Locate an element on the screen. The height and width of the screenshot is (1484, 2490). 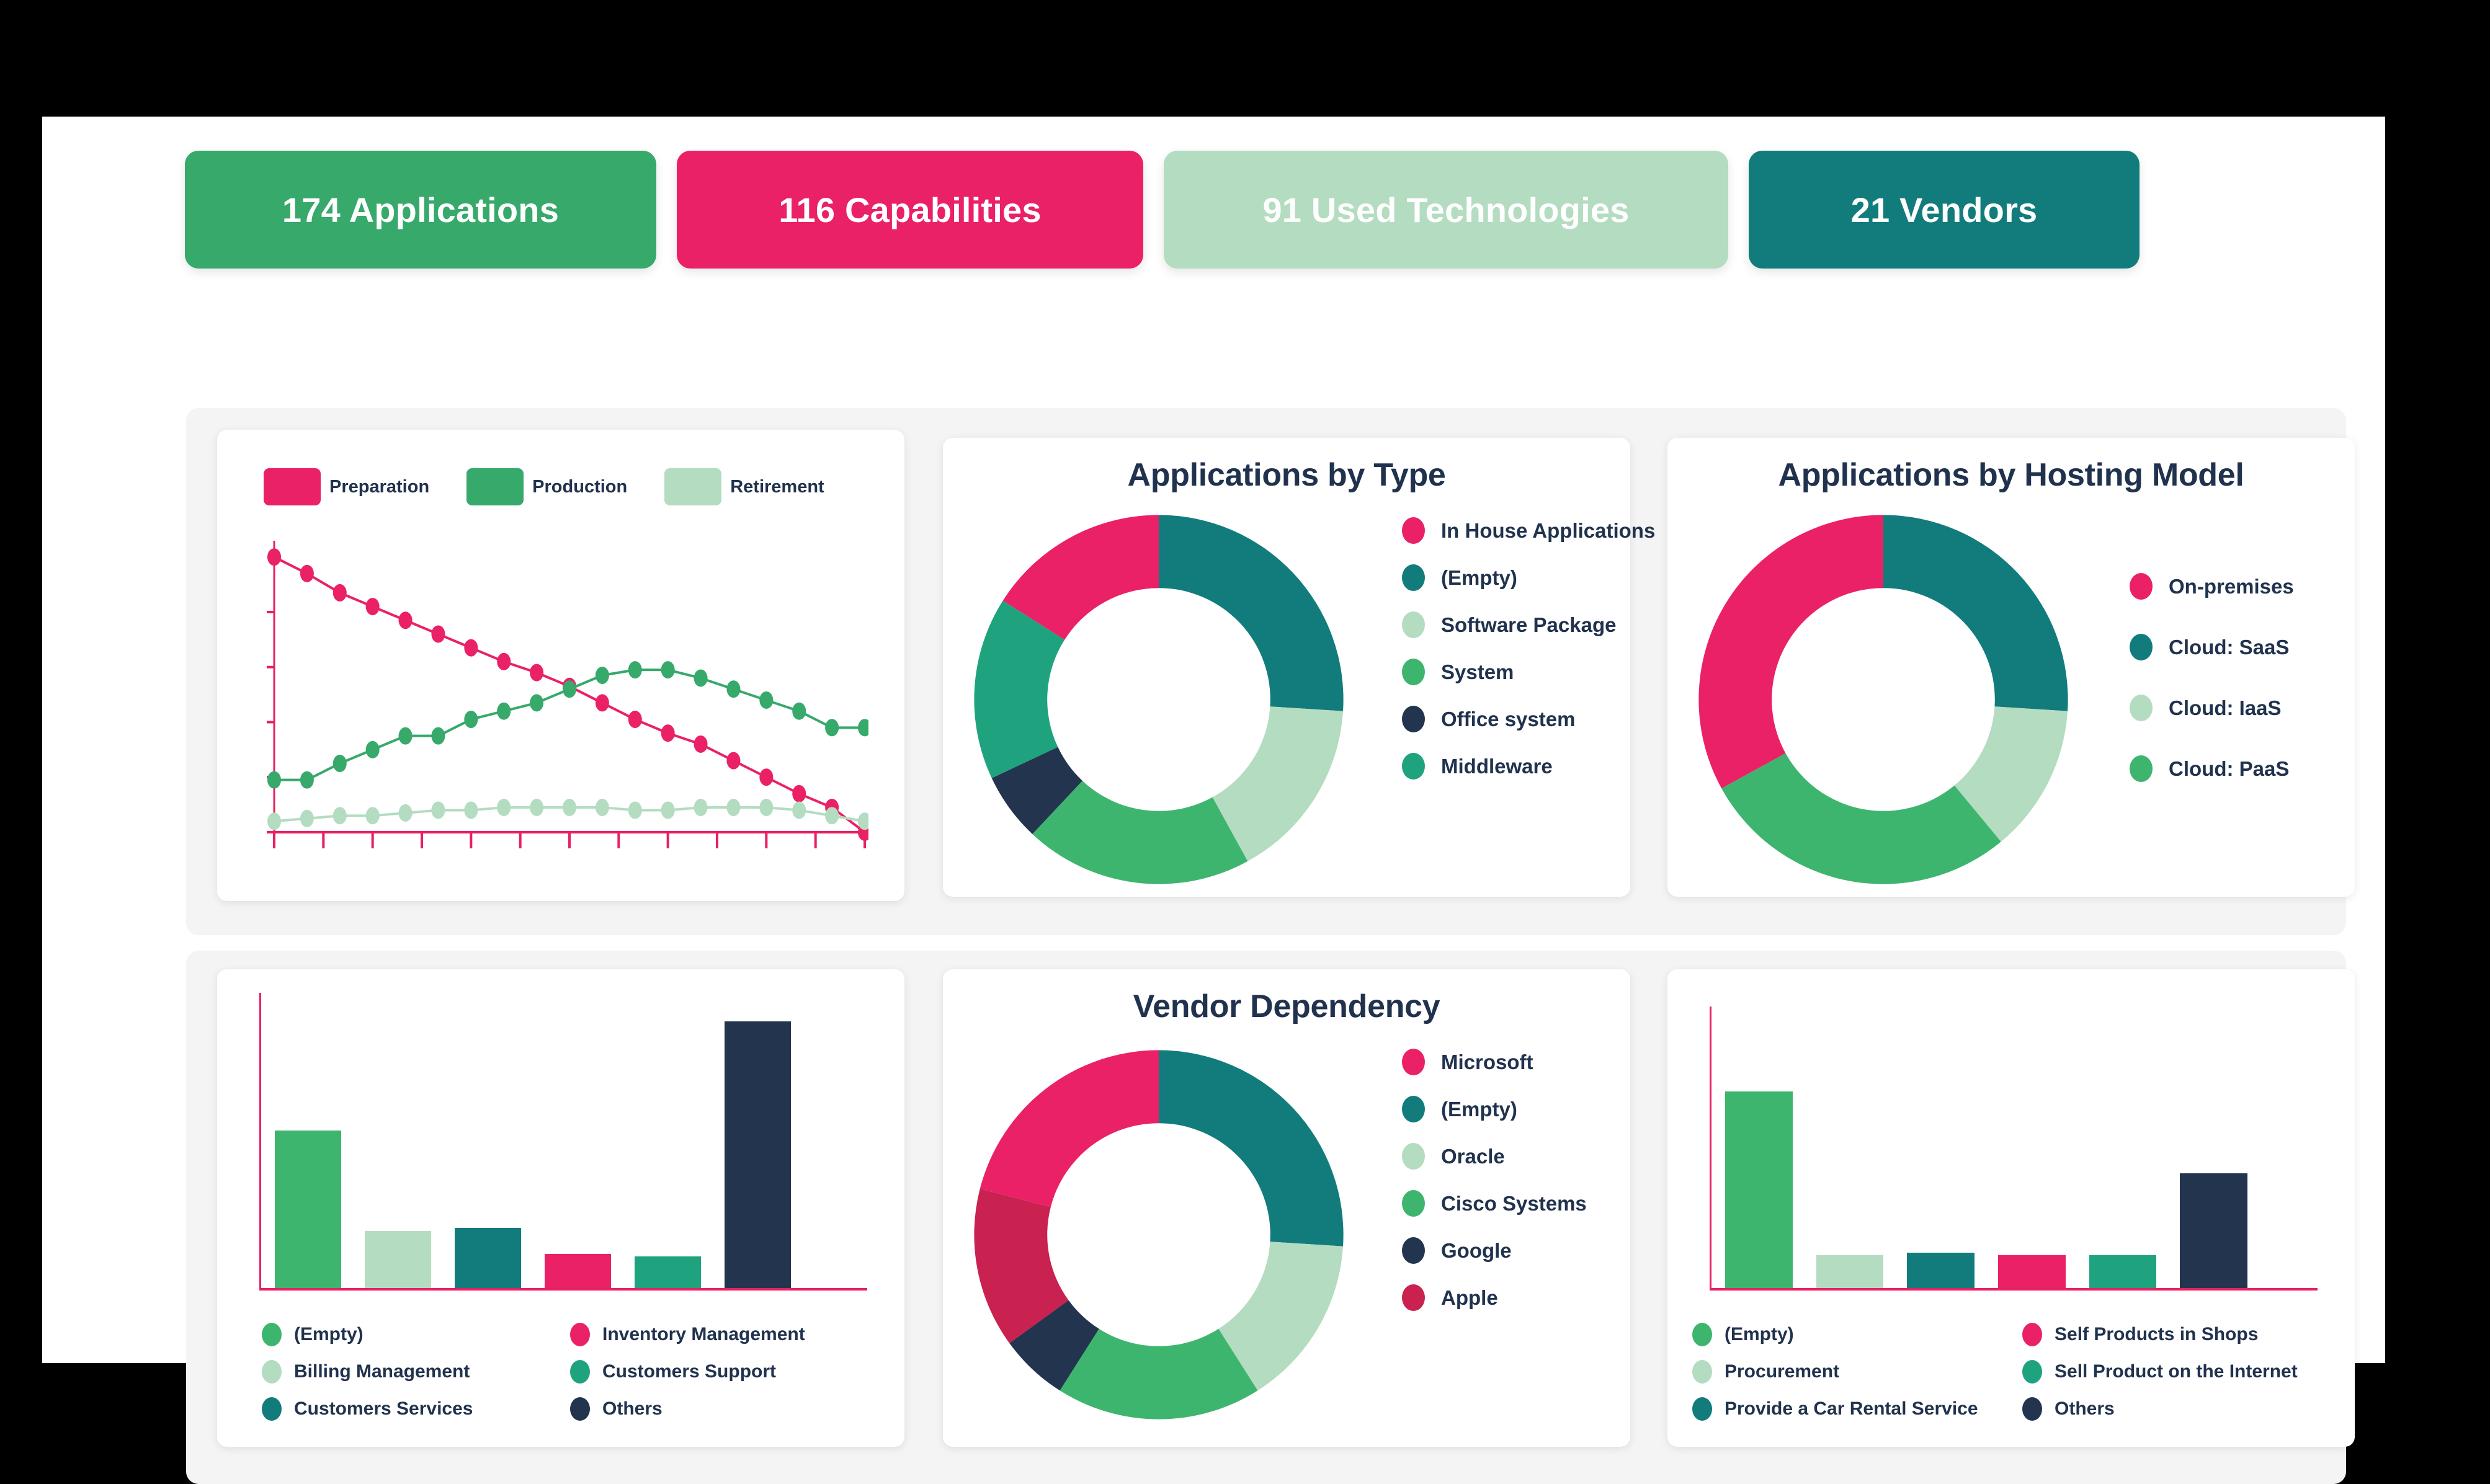
legend-item-2: Provide a Car Rental Service is located at coordinates (1846, 1409).